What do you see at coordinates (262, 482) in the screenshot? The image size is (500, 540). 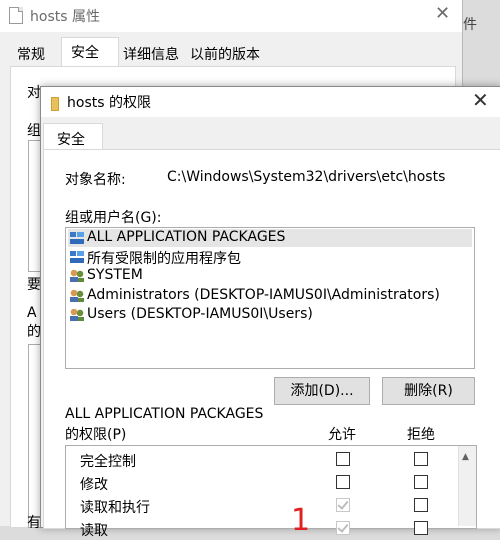 I see `permission-row-modify: 修改` at bounding box center [262, 482].